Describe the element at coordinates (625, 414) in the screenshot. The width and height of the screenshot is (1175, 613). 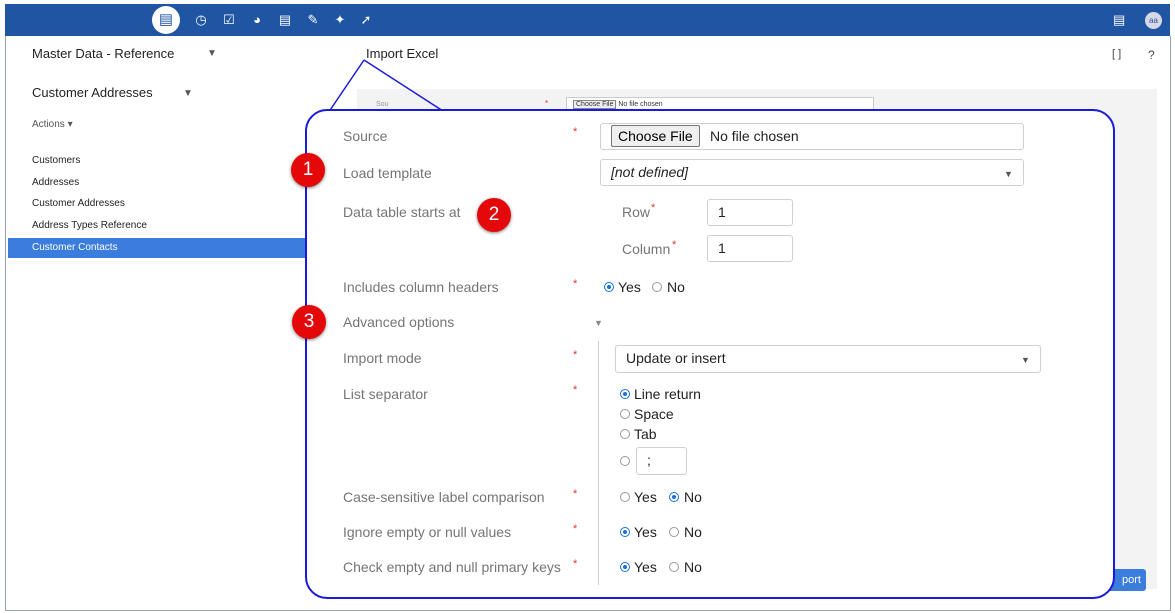
I see `separator-space-radio` at that location.